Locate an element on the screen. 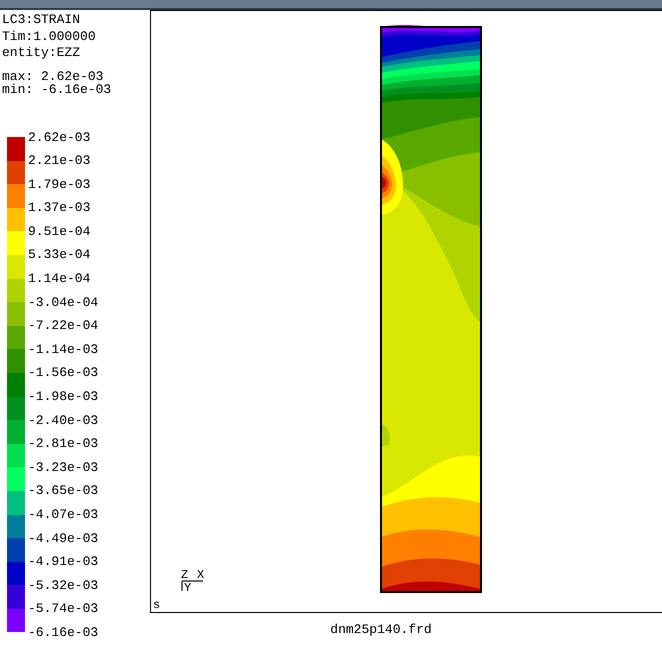 This screenshot has width=662, height=662. axis-label: Y is located at coordinates (188, 588).